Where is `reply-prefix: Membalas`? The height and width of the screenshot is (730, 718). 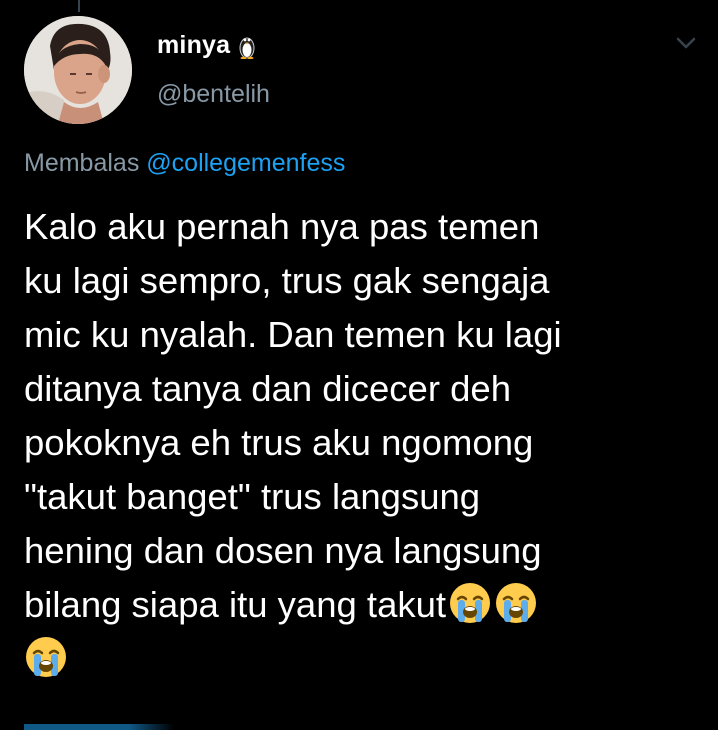 reply-prefix: Membalas is located at coordinates (82, 163).